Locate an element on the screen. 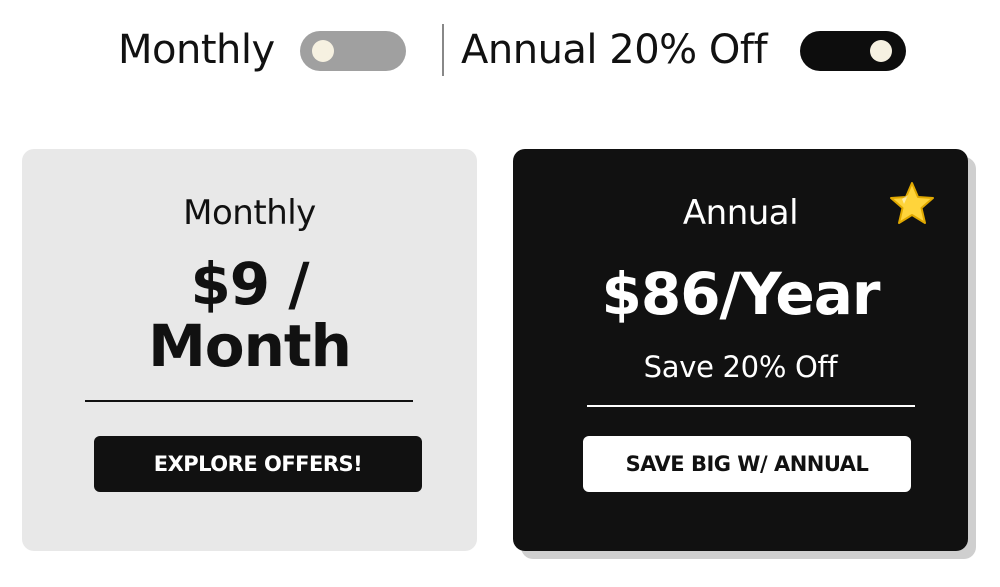 The image size is (1000, 587). monthly-switch is located at coordinates (353, 51).